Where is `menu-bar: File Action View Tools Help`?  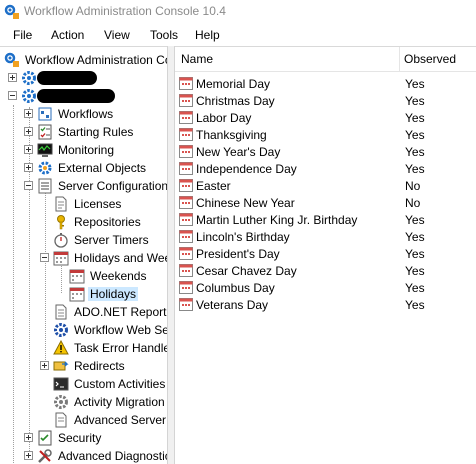 menu-bar: File Action View Tools Help is located at coordinates (238, 34).